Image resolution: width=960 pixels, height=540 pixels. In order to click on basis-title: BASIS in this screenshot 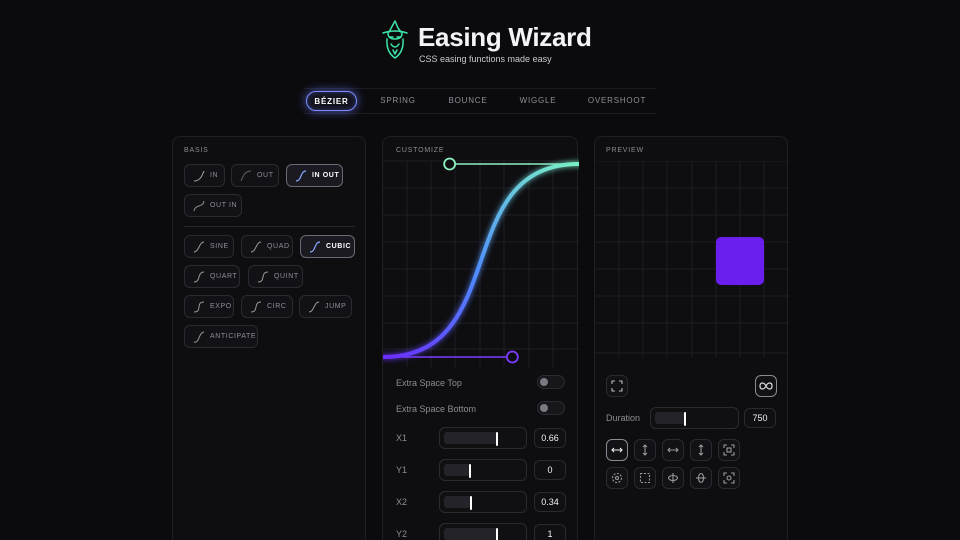, I will do `click(196, 150)`.